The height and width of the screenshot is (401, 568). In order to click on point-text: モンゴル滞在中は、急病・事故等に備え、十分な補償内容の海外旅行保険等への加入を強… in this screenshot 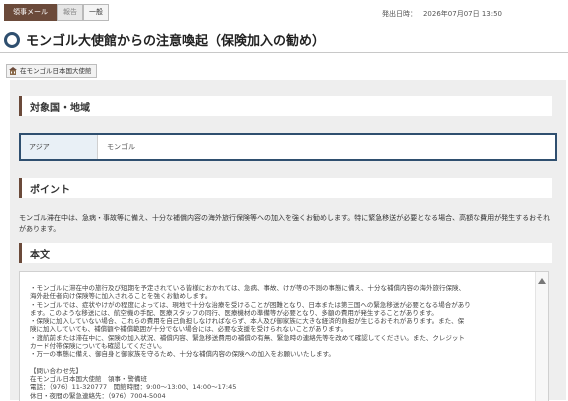, I will do `click(285, 223)`.